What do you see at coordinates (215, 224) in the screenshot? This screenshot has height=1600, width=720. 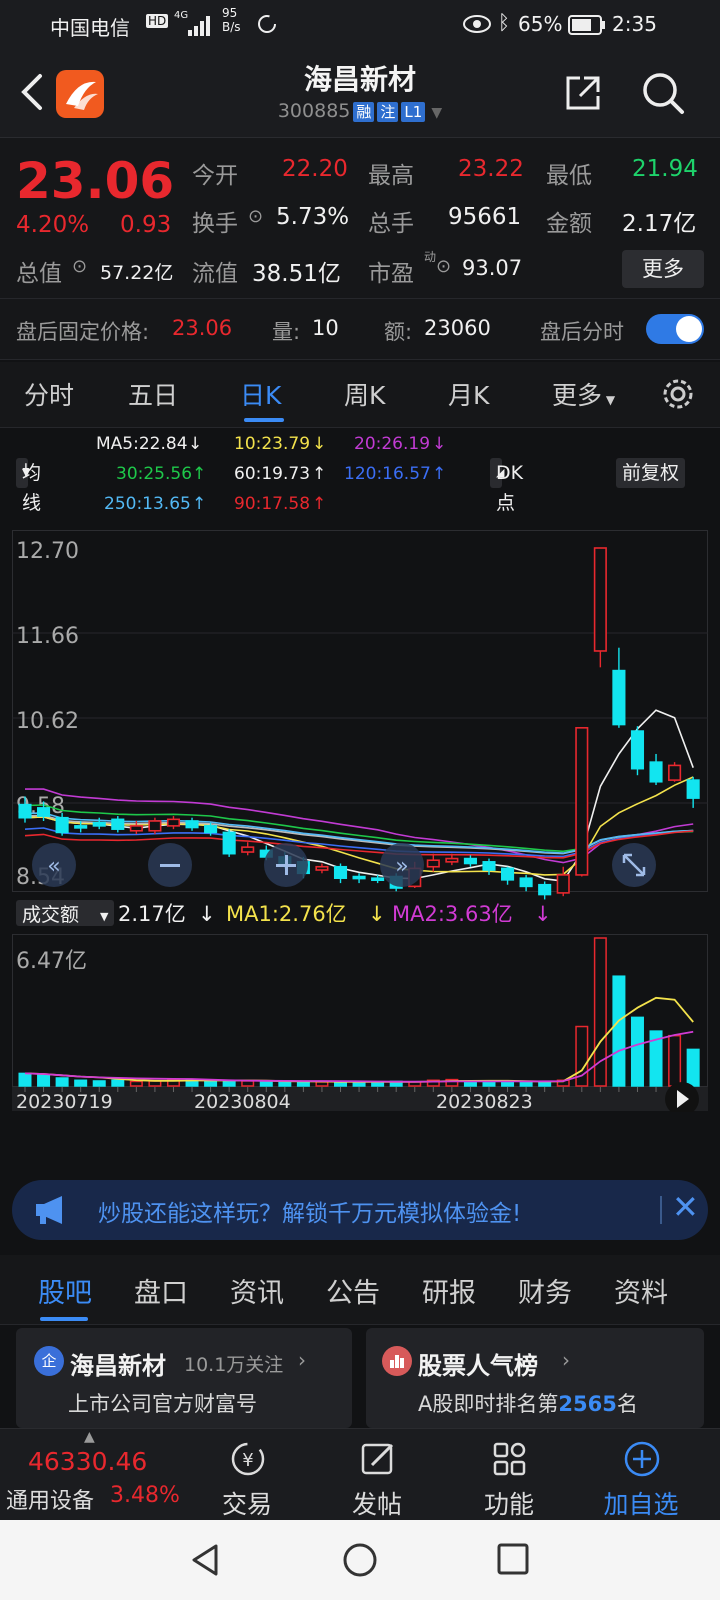 I see `turnover-label: 换手` at bounding box center [215, 224].